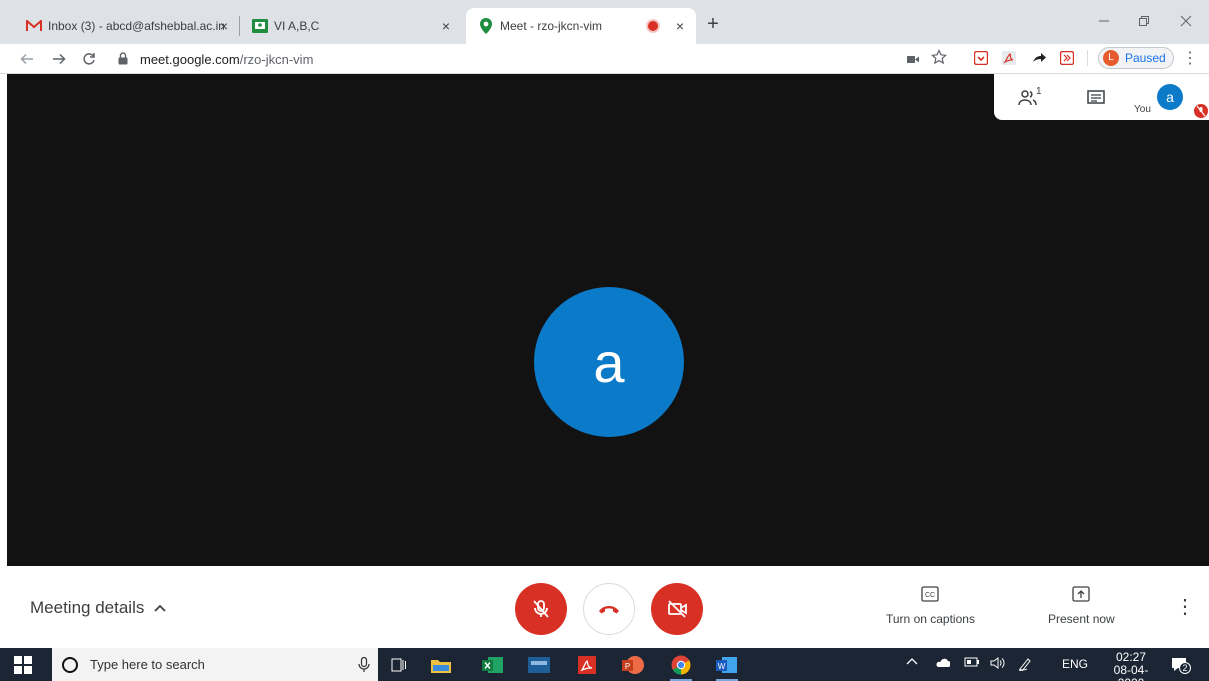 This screenshot has height=681, width=1209. I want to click on mic-off-icon, so click(541, 609).